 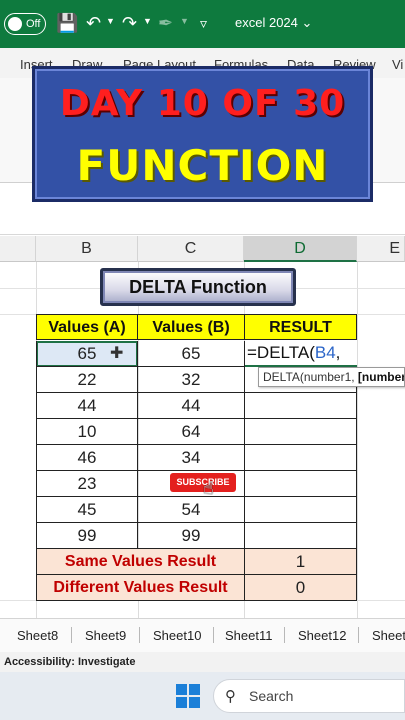 I want to click on table-cell-a: 23, so click(x=87, y=484).